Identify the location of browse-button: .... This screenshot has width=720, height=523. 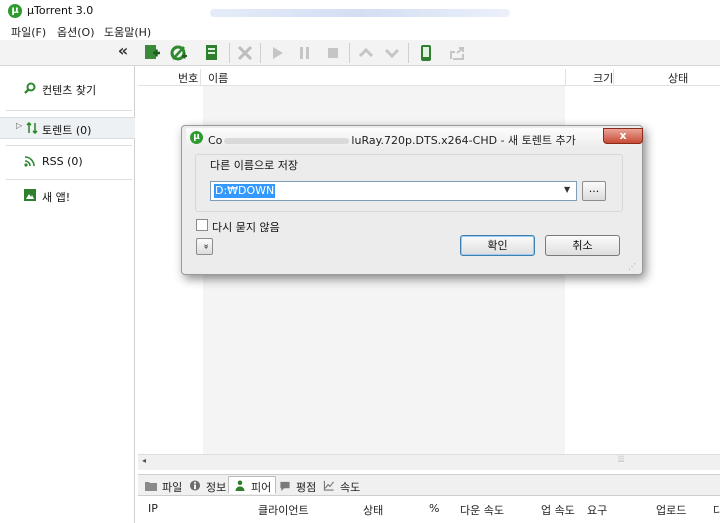
(594, 191).